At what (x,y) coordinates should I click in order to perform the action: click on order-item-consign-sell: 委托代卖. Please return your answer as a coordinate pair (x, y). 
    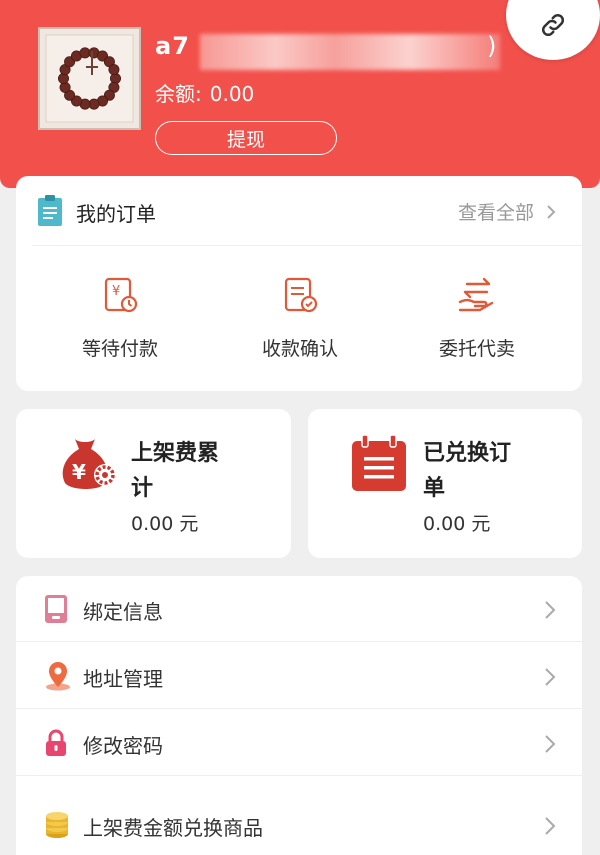
    Looking at the image, I should click on (477, 318).